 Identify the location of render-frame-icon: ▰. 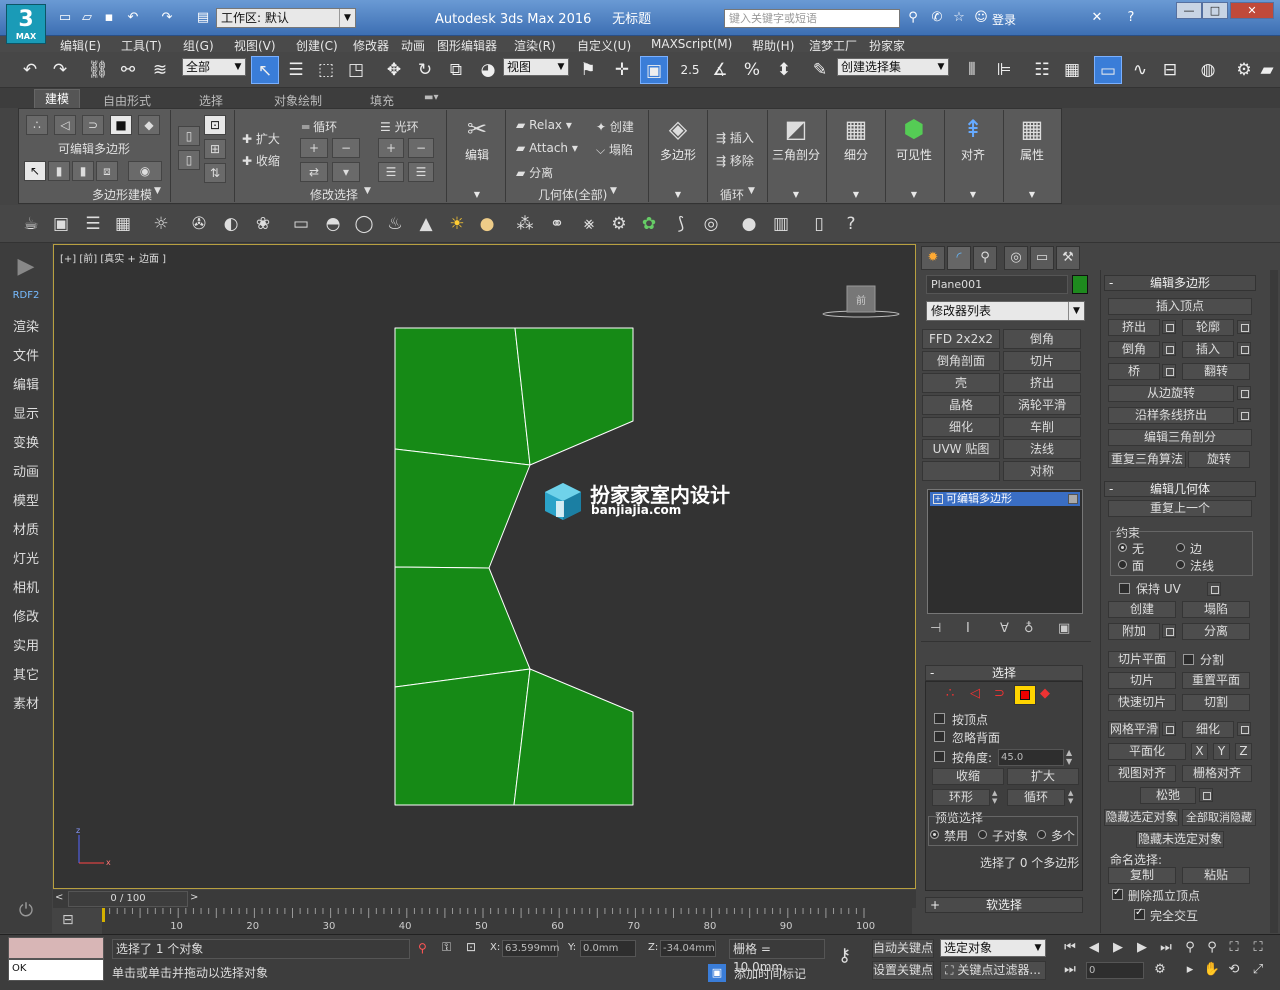
(1267, 70).